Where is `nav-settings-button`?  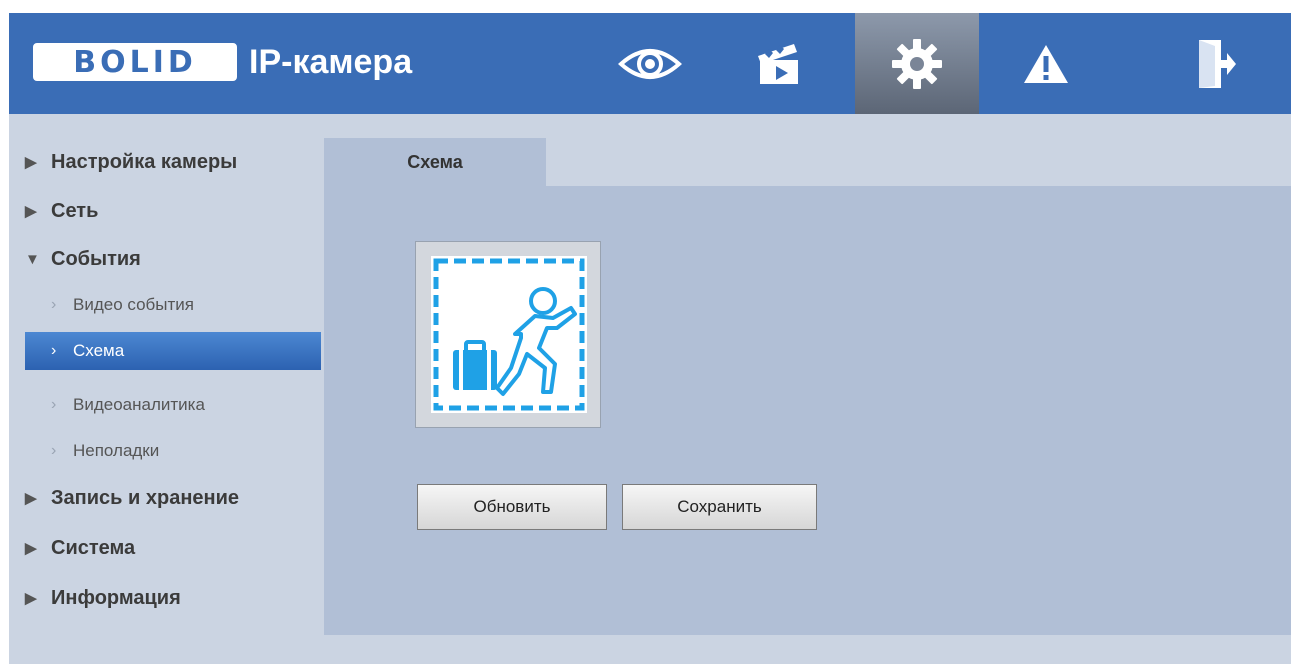 nav-settings-button is located at coordinates (917, 63).